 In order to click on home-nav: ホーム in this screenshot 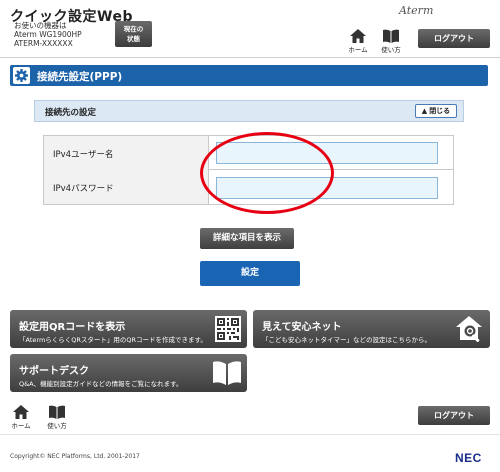, I will do `click(358, 41)`.